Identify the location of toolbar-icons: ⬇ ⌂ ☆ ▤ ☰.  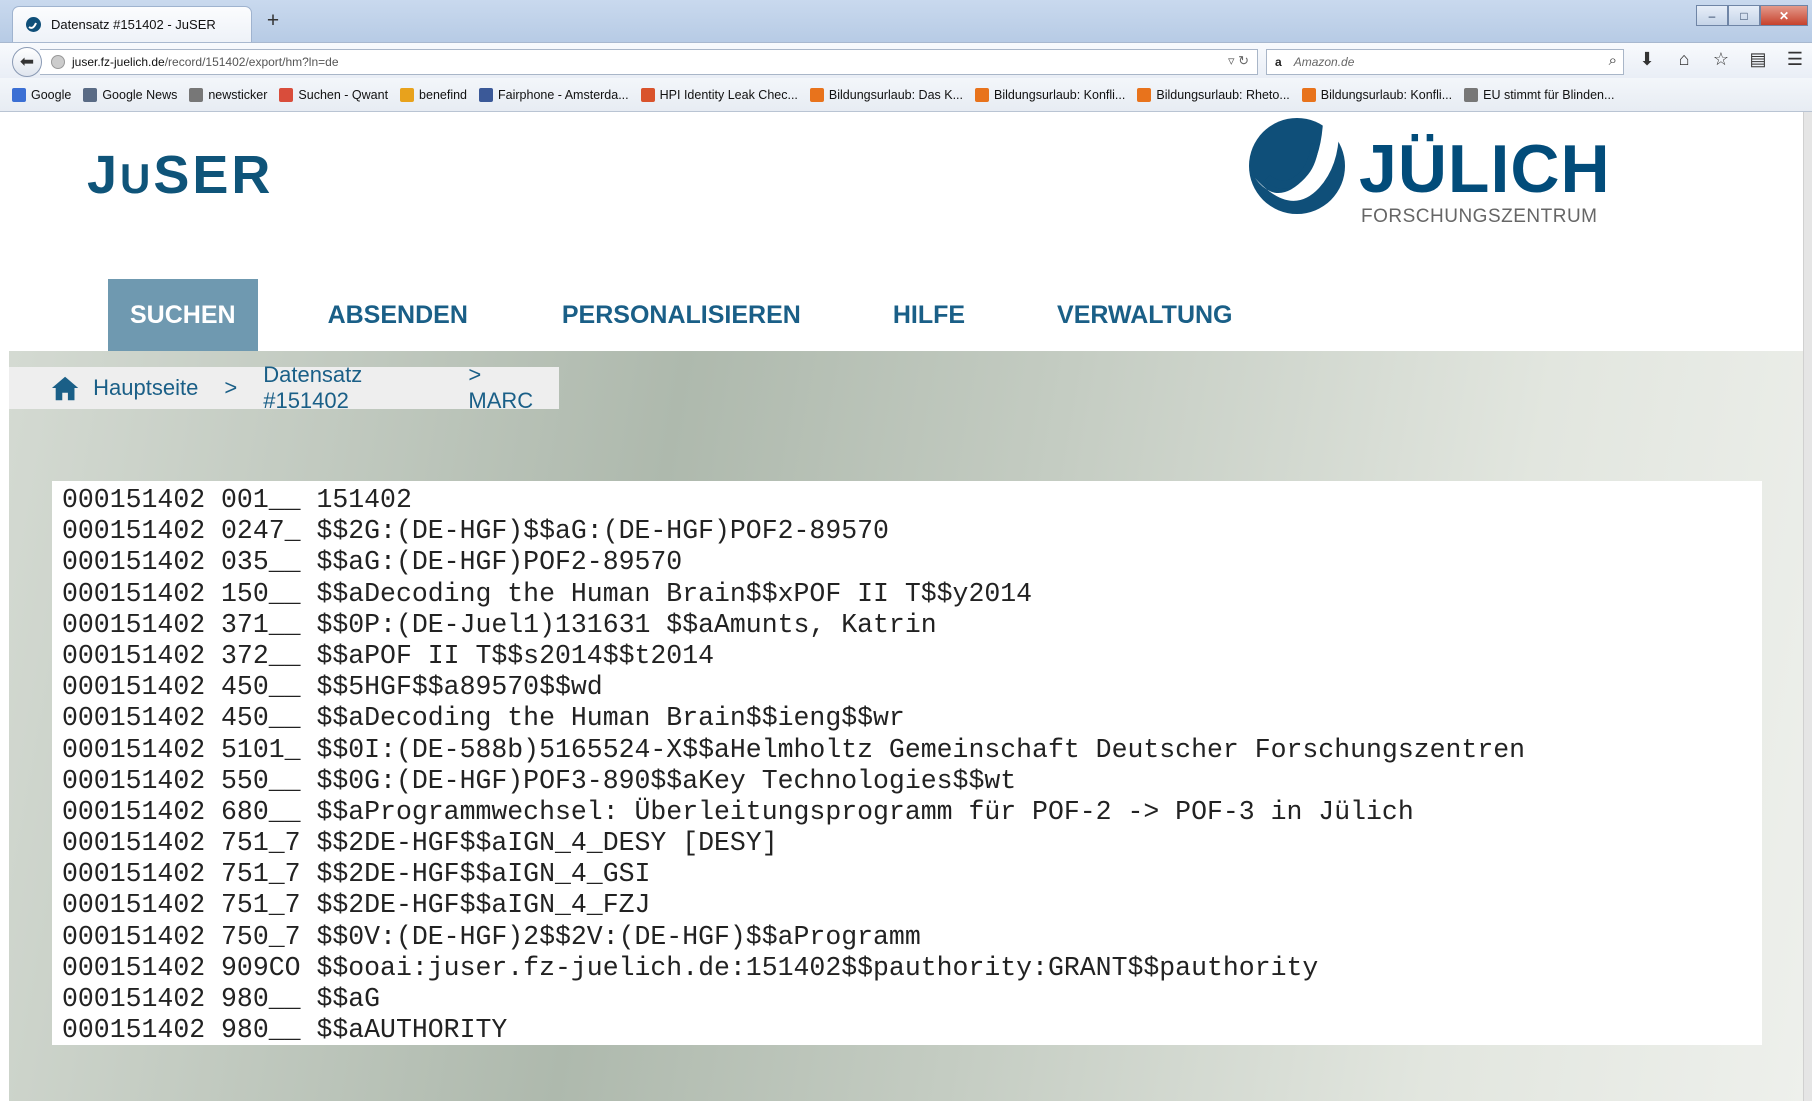
(1721, 59).